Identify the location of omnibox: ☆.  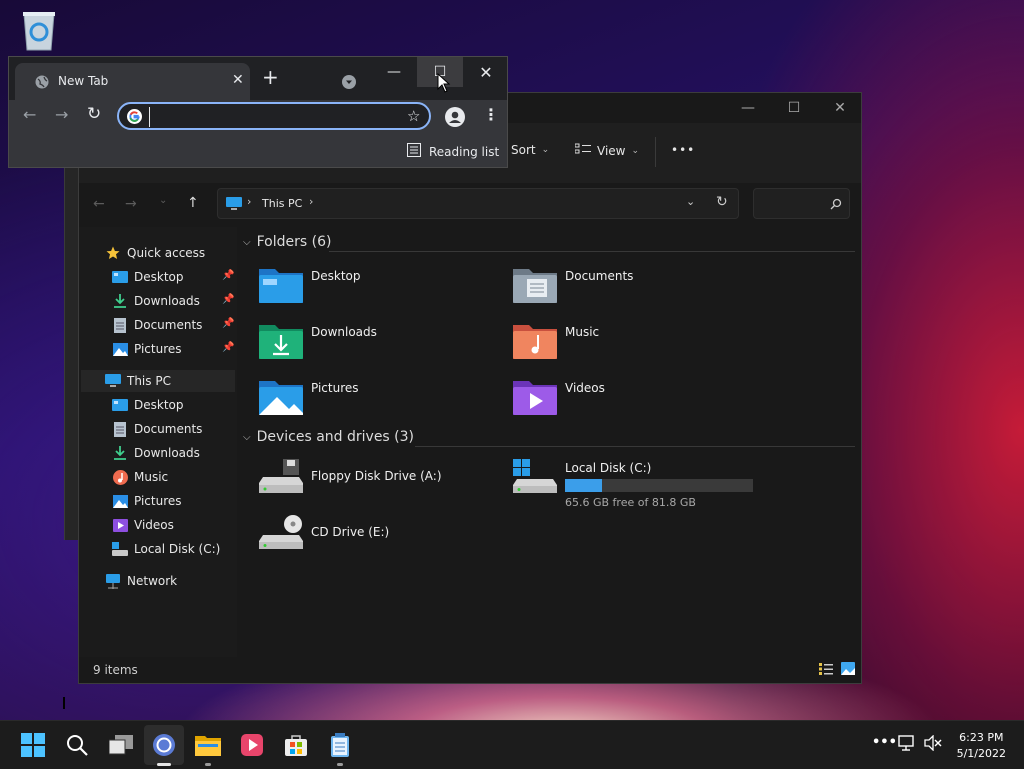
(274, 116).